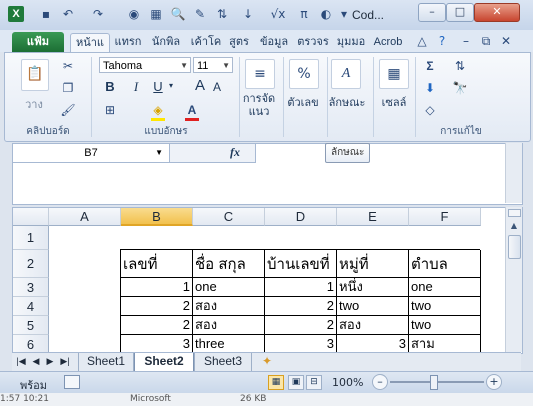  What do you see at coordinates (351, 42) in the screenshot?
I see `tab-view2: มุมมอ` at bounding box center [351, 42].